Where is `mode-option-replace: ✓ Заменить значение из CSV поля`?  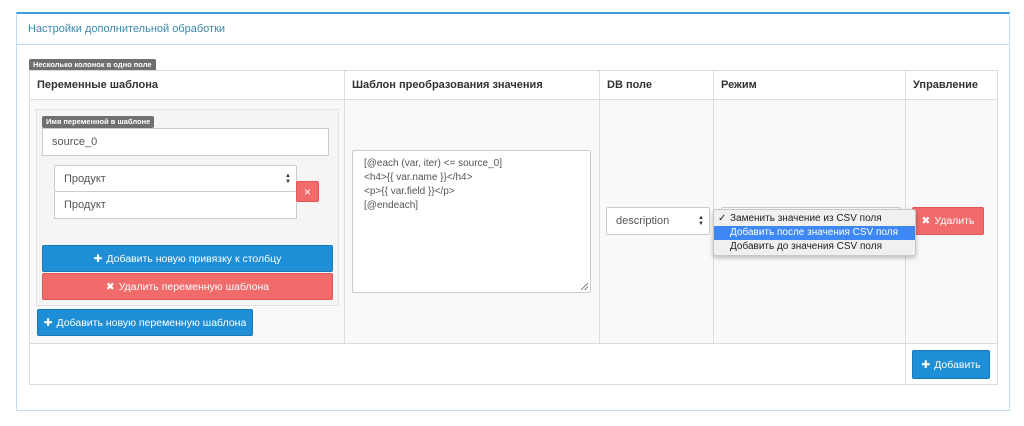 mode-option-replace: ✓ Заменить значение из CSV поля is located at coordinates (814, 219).